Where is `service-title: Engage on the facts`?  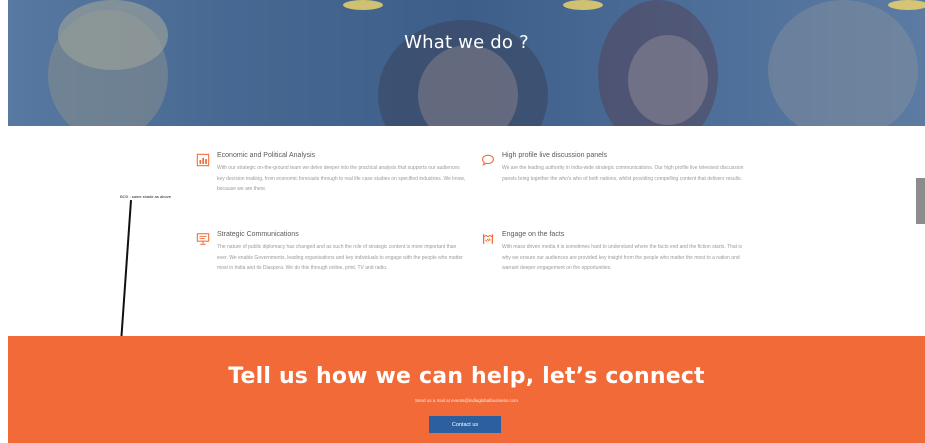
service-title: Engage on the facts is located at coordinates (533, 234).